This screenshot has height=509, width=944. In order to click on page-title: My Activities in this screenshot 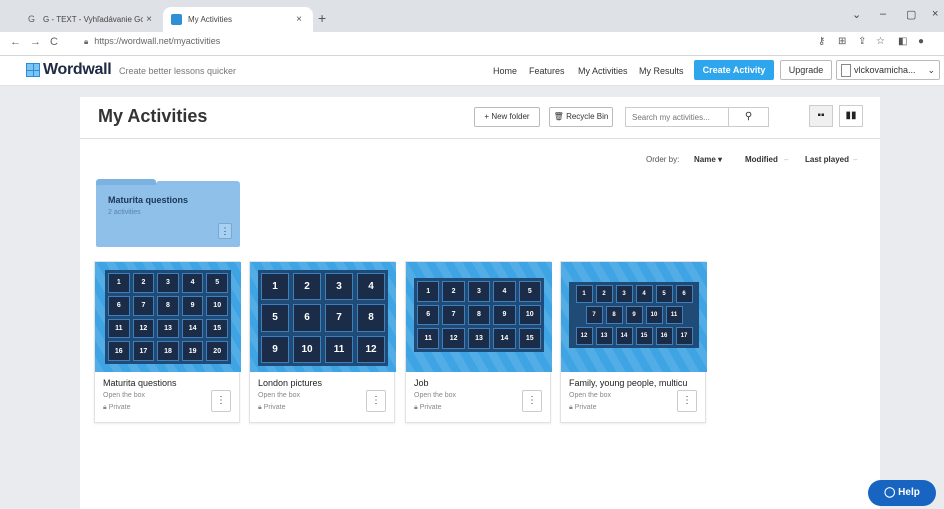, I will do `click(153, 116)`.